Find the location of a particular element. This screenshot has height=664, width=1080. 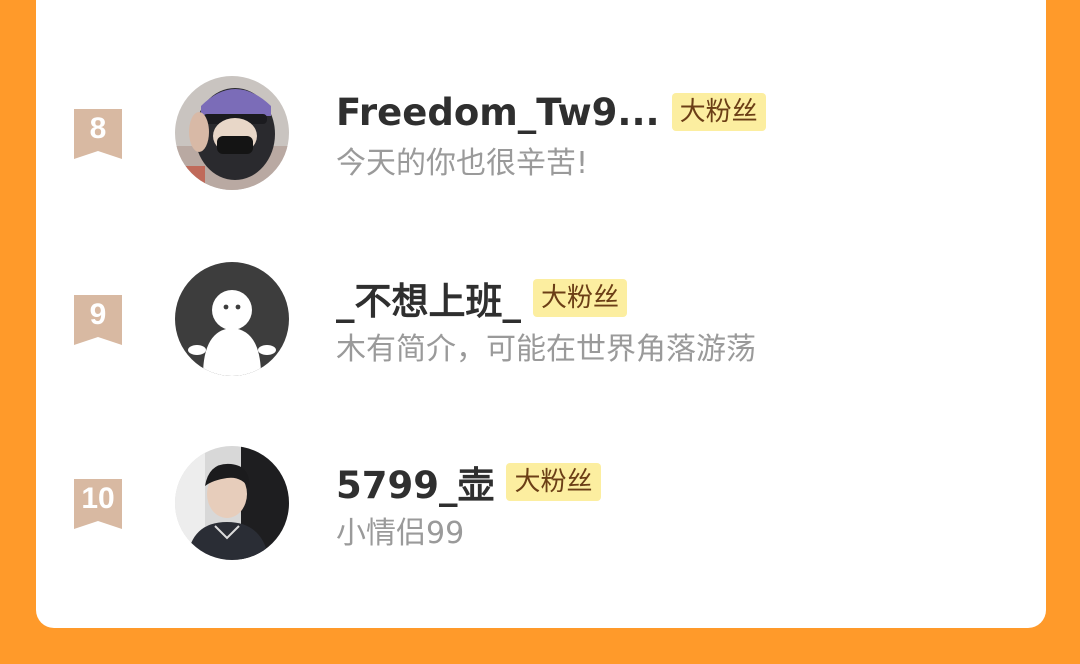

user-info: _不想上班_ 大粉丝 木有简介，可能在世界角落游荡 is located at coordinates (546, 321).